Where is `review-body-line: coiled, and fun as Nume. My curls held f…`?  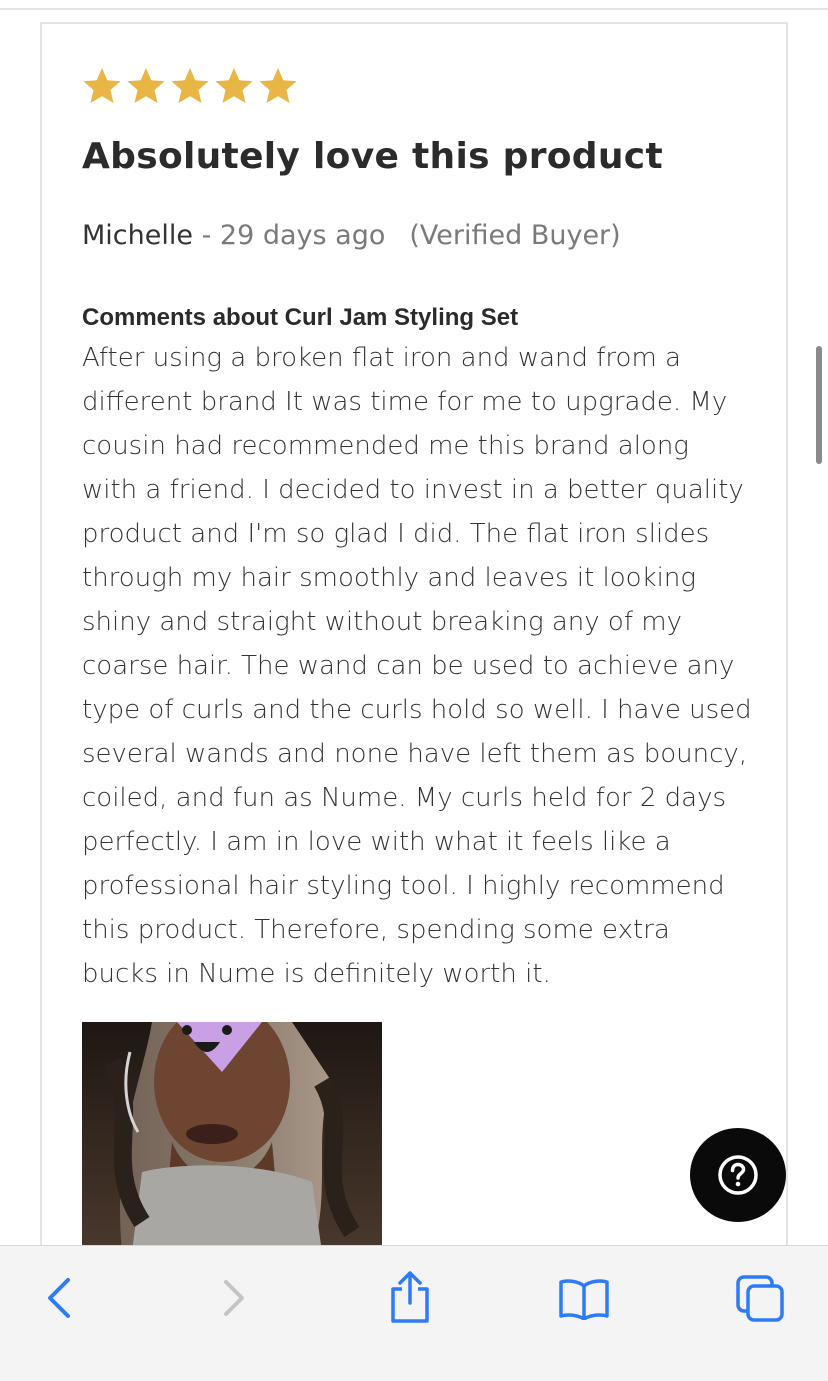
review-body-line: coiled, and fun as Nume. My curls held f… is located at coordinates (404, 798).